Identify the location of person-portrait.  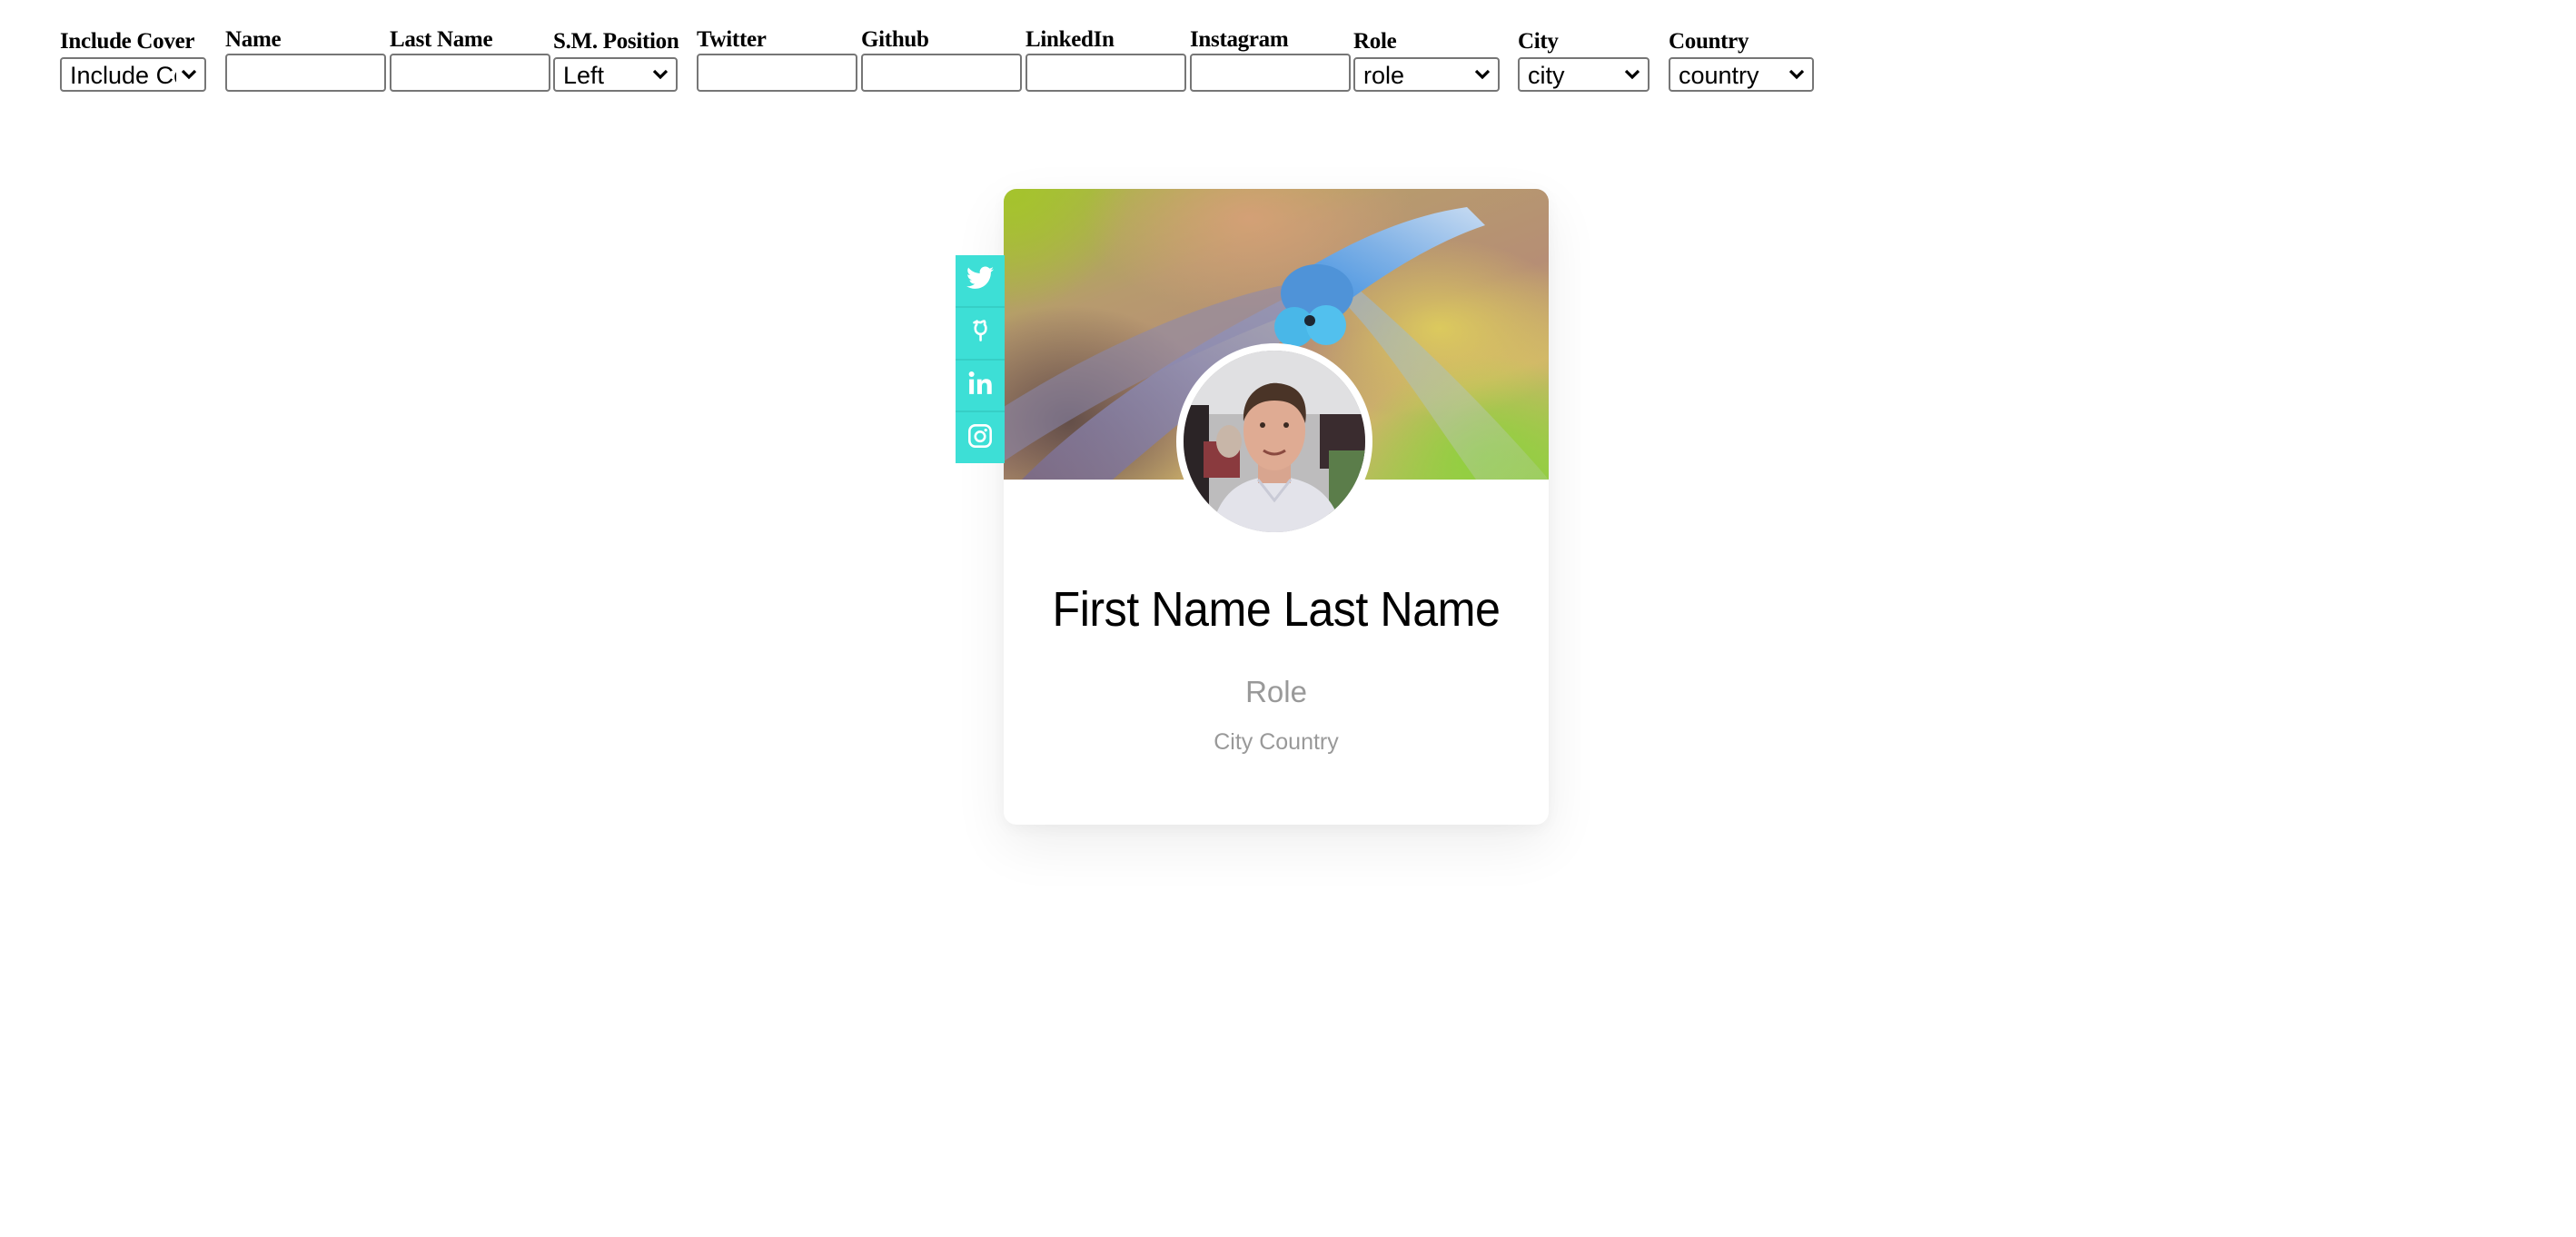
(1274, 441).